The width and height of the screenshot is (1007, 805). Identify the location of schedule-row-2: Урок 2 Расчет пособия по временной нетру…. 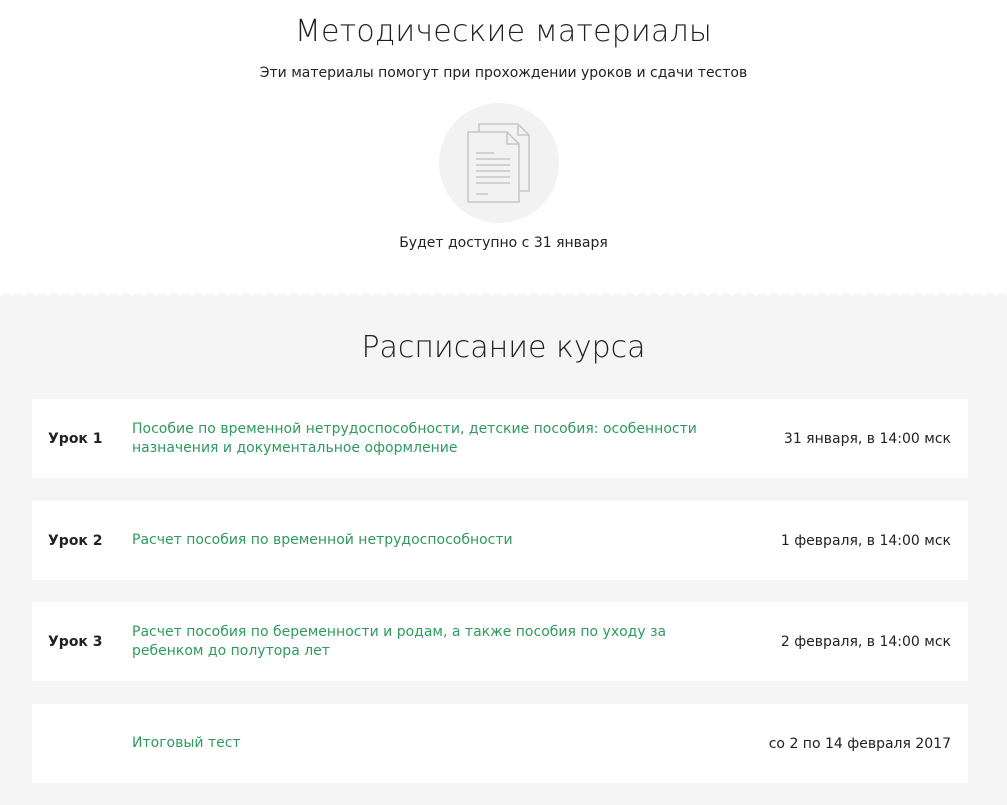
(500, 540).